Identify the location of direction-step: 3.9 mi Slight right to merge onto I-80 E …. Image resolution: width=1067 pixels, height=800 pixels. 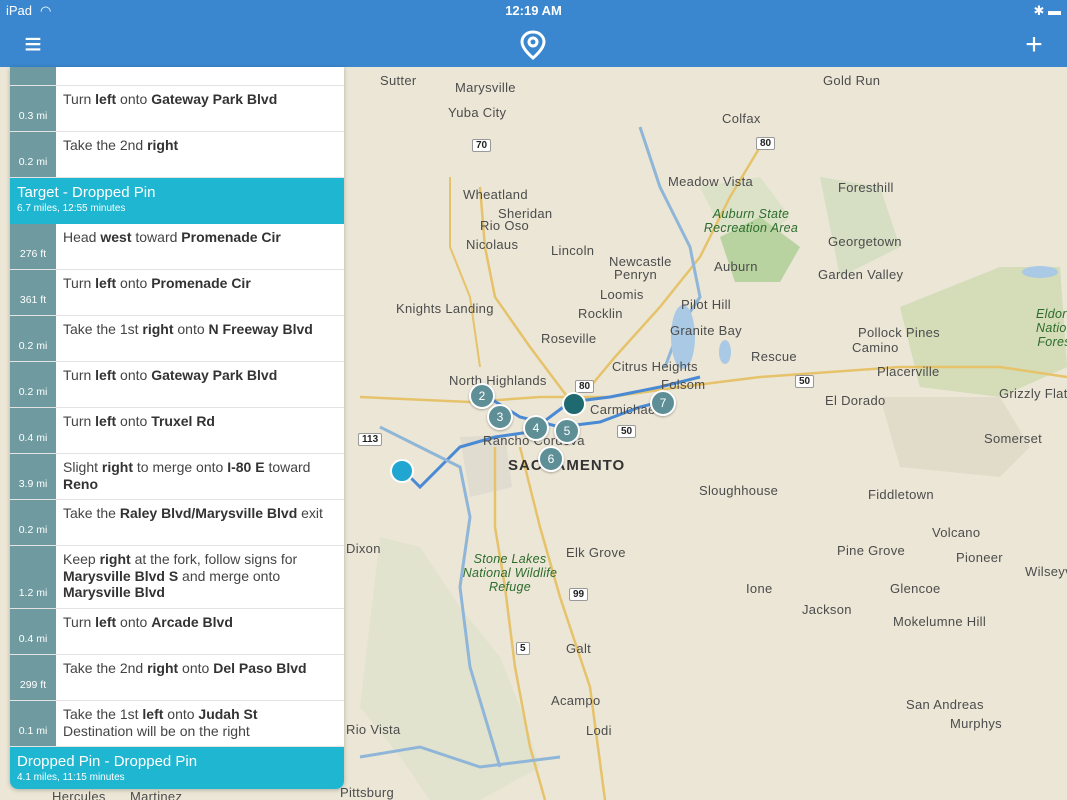
(177, 477).